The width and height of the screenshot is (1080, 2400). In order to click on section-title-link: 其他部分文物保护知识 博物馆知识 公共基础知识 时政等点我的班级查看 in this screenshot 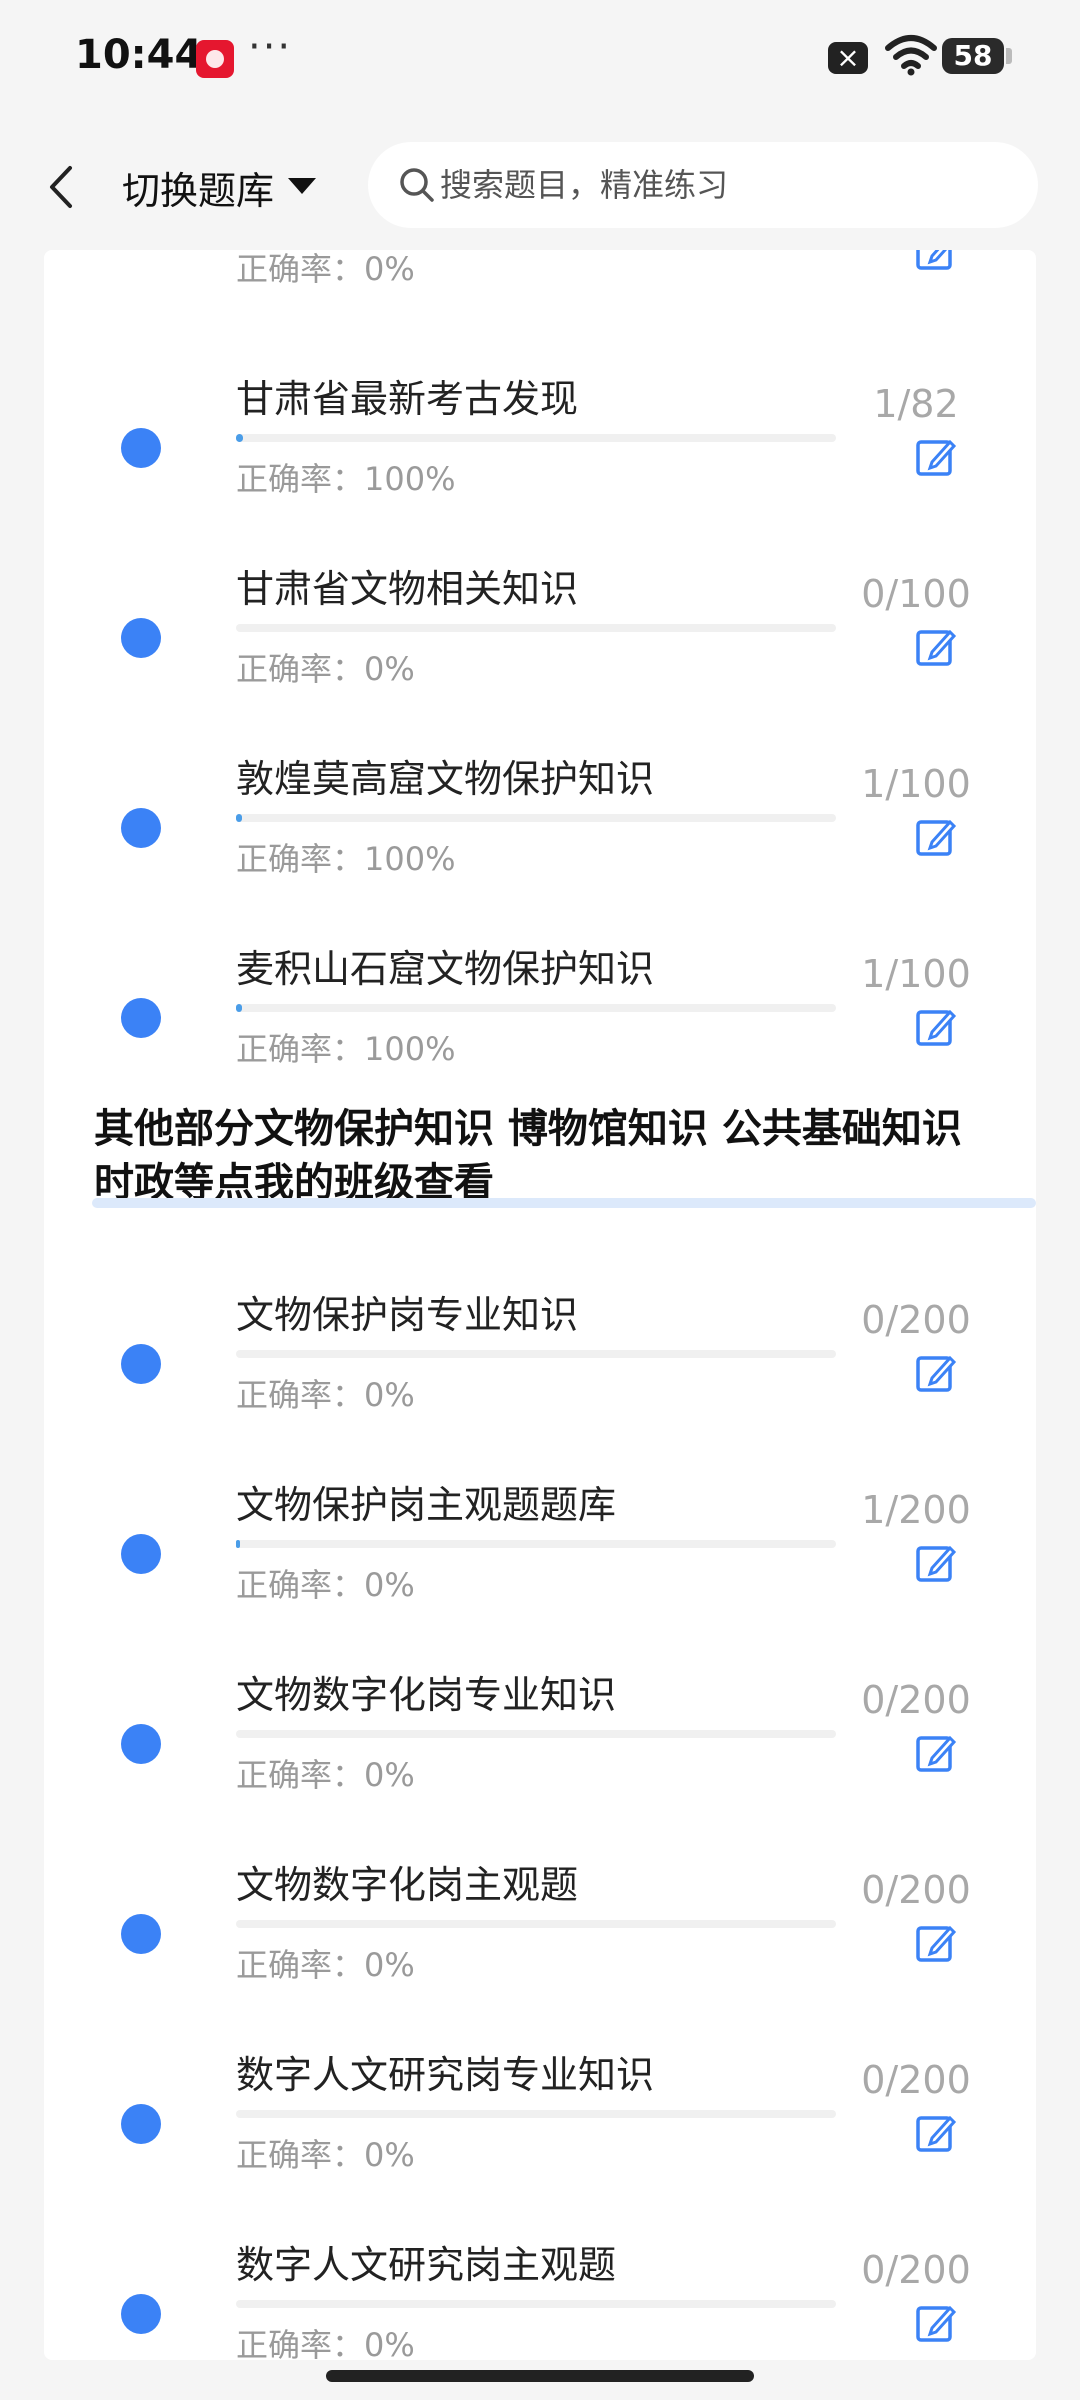, I will do `click(554, 1156)`.